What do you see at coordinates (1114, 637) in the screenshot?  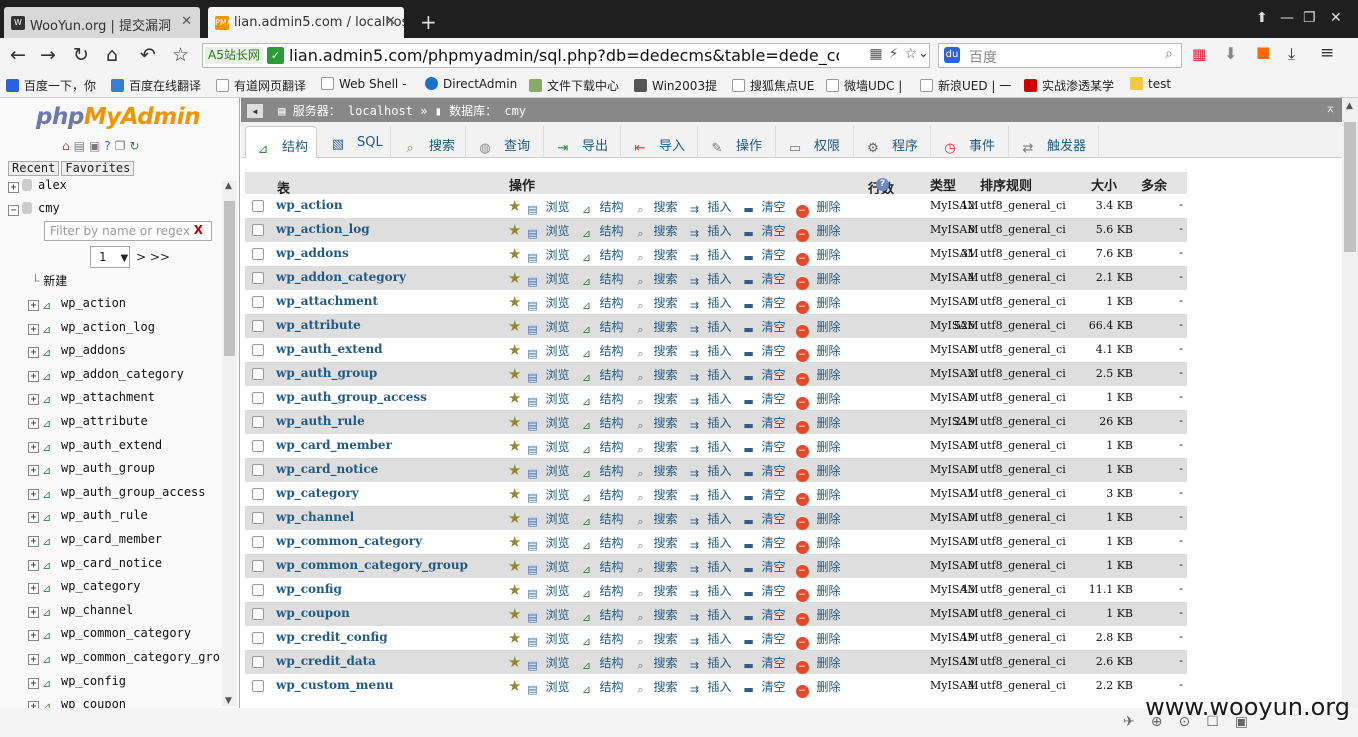 I see `table-size: 2.8 KB` at bounding box center [1114, 637].